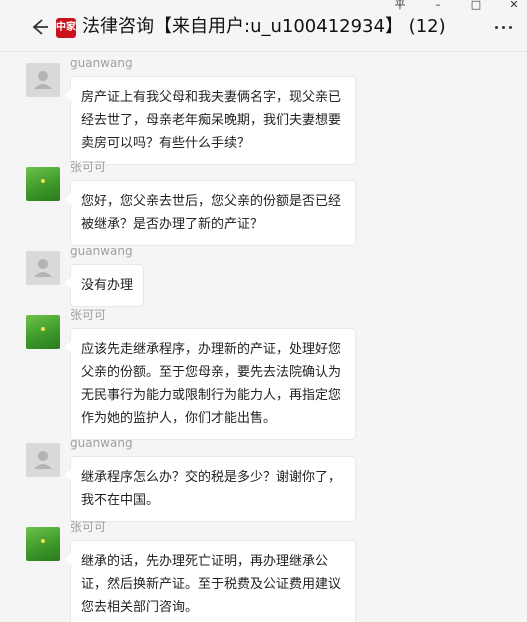 This screenshot has height=622, width=527. Describe the element at coordinates (438, 5) in the screenshot. I see `minimize-icon: –` at that location.